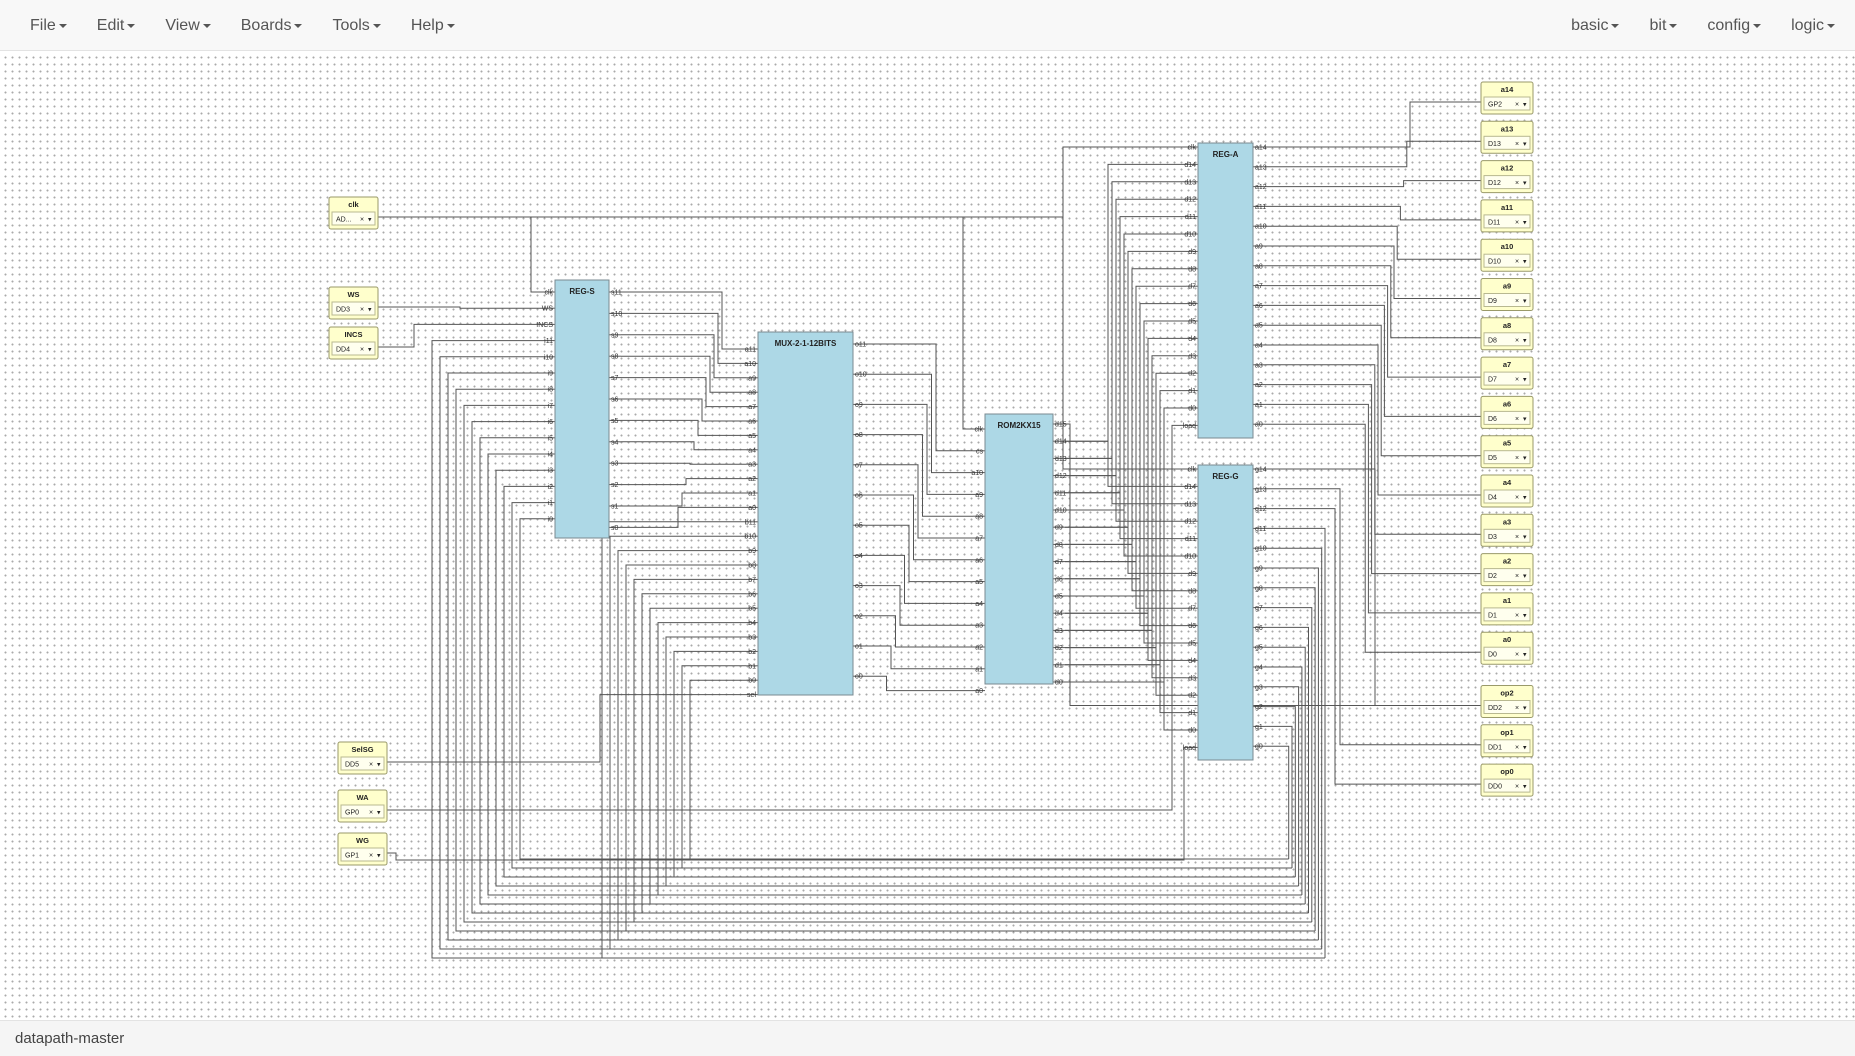  Describe the element at coordinates (1507, 334) in the screenshot. I see `output-a8: a8 D8 × ▾` at that location.